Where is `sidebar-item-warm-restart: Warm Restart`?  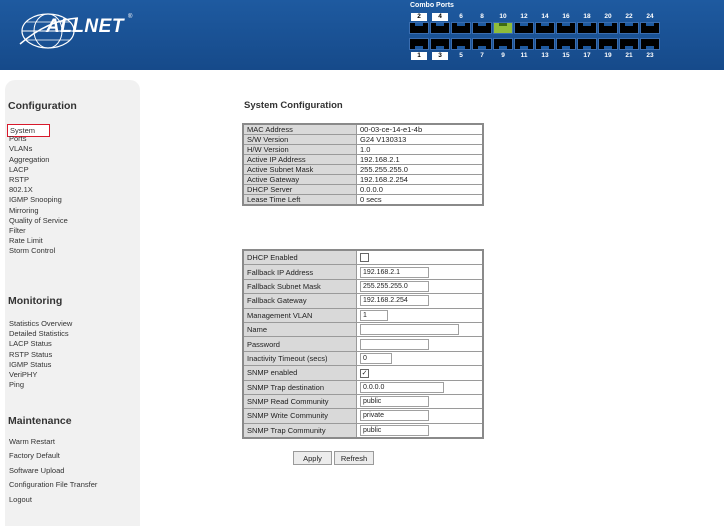
sidebar-item-warm-restart: Warm Restart is located at coordinates (32, 441).